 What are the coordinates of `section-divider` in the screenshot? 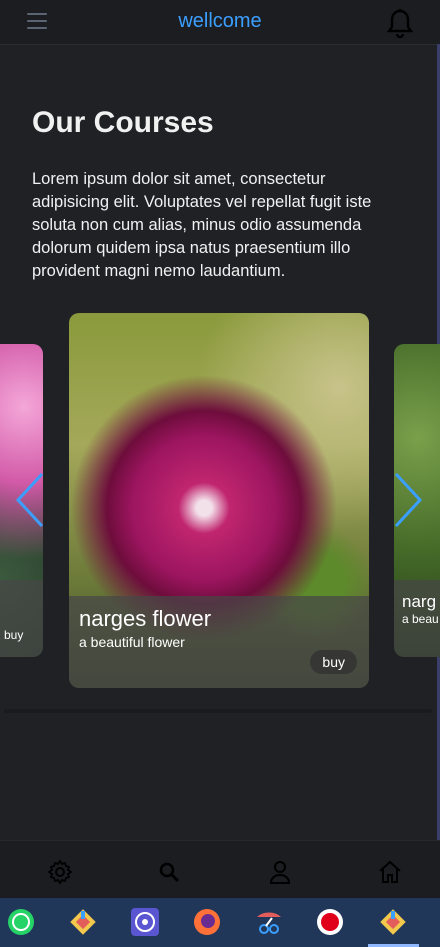 It's located at (218, 711).